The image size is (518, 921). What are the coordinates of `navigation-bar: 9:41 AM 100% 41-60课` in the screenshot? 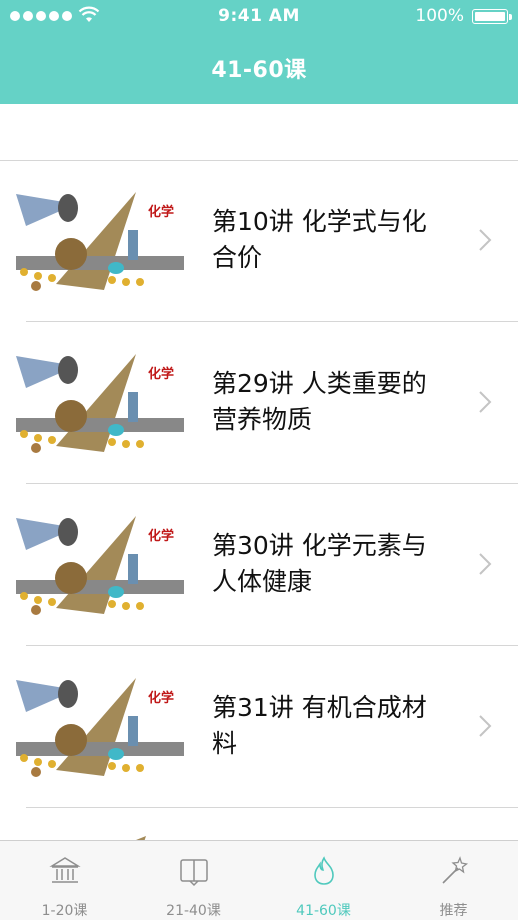 It's located at (259, 52).